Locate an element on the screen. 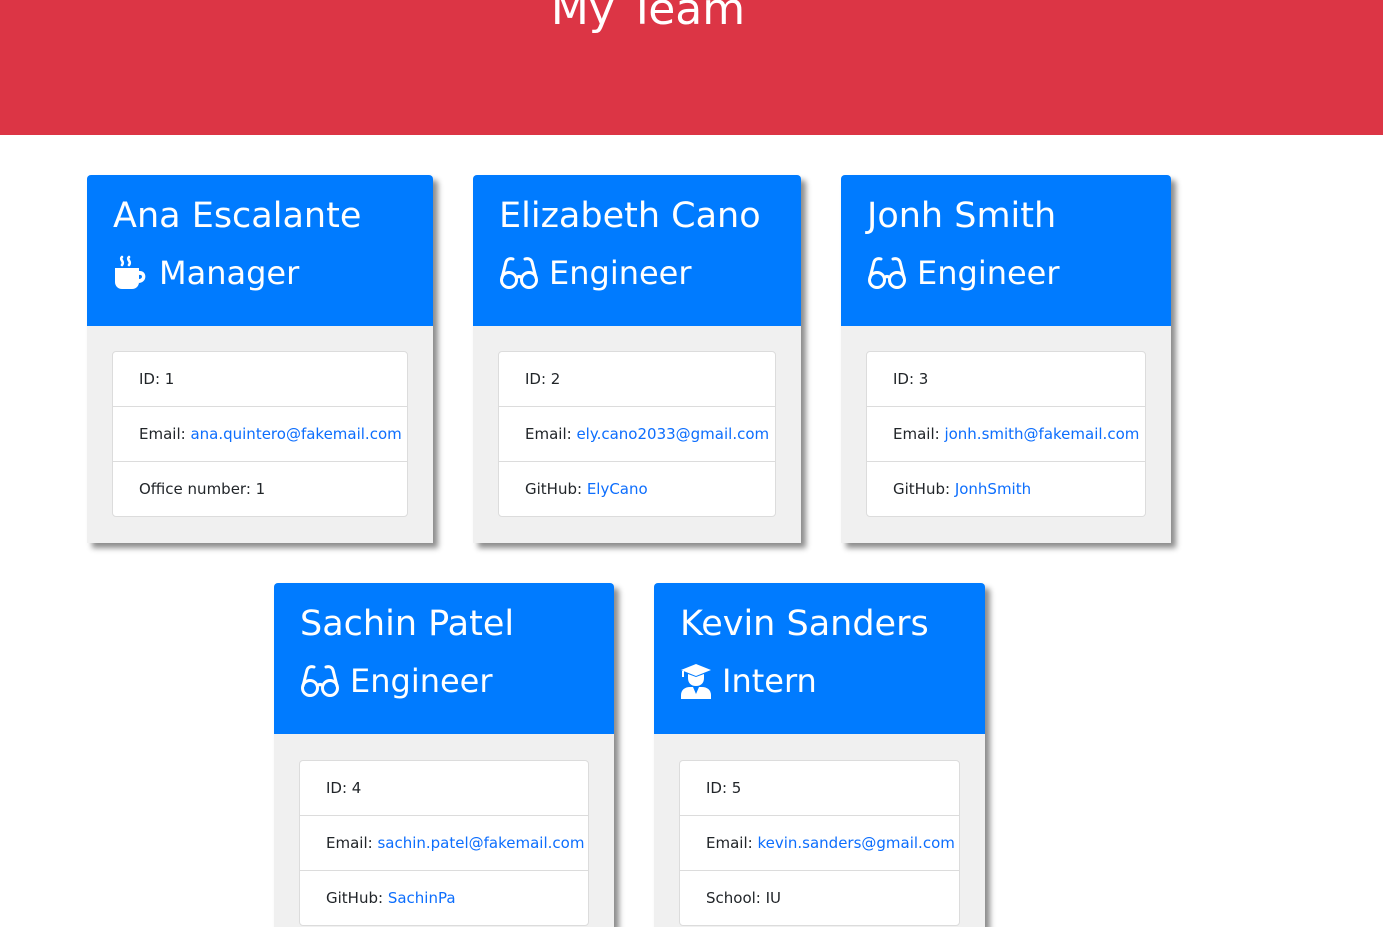 This screenshot has width=1383, height=927. list-item-id: ID: 3 is located at coordinates (1006, 379).